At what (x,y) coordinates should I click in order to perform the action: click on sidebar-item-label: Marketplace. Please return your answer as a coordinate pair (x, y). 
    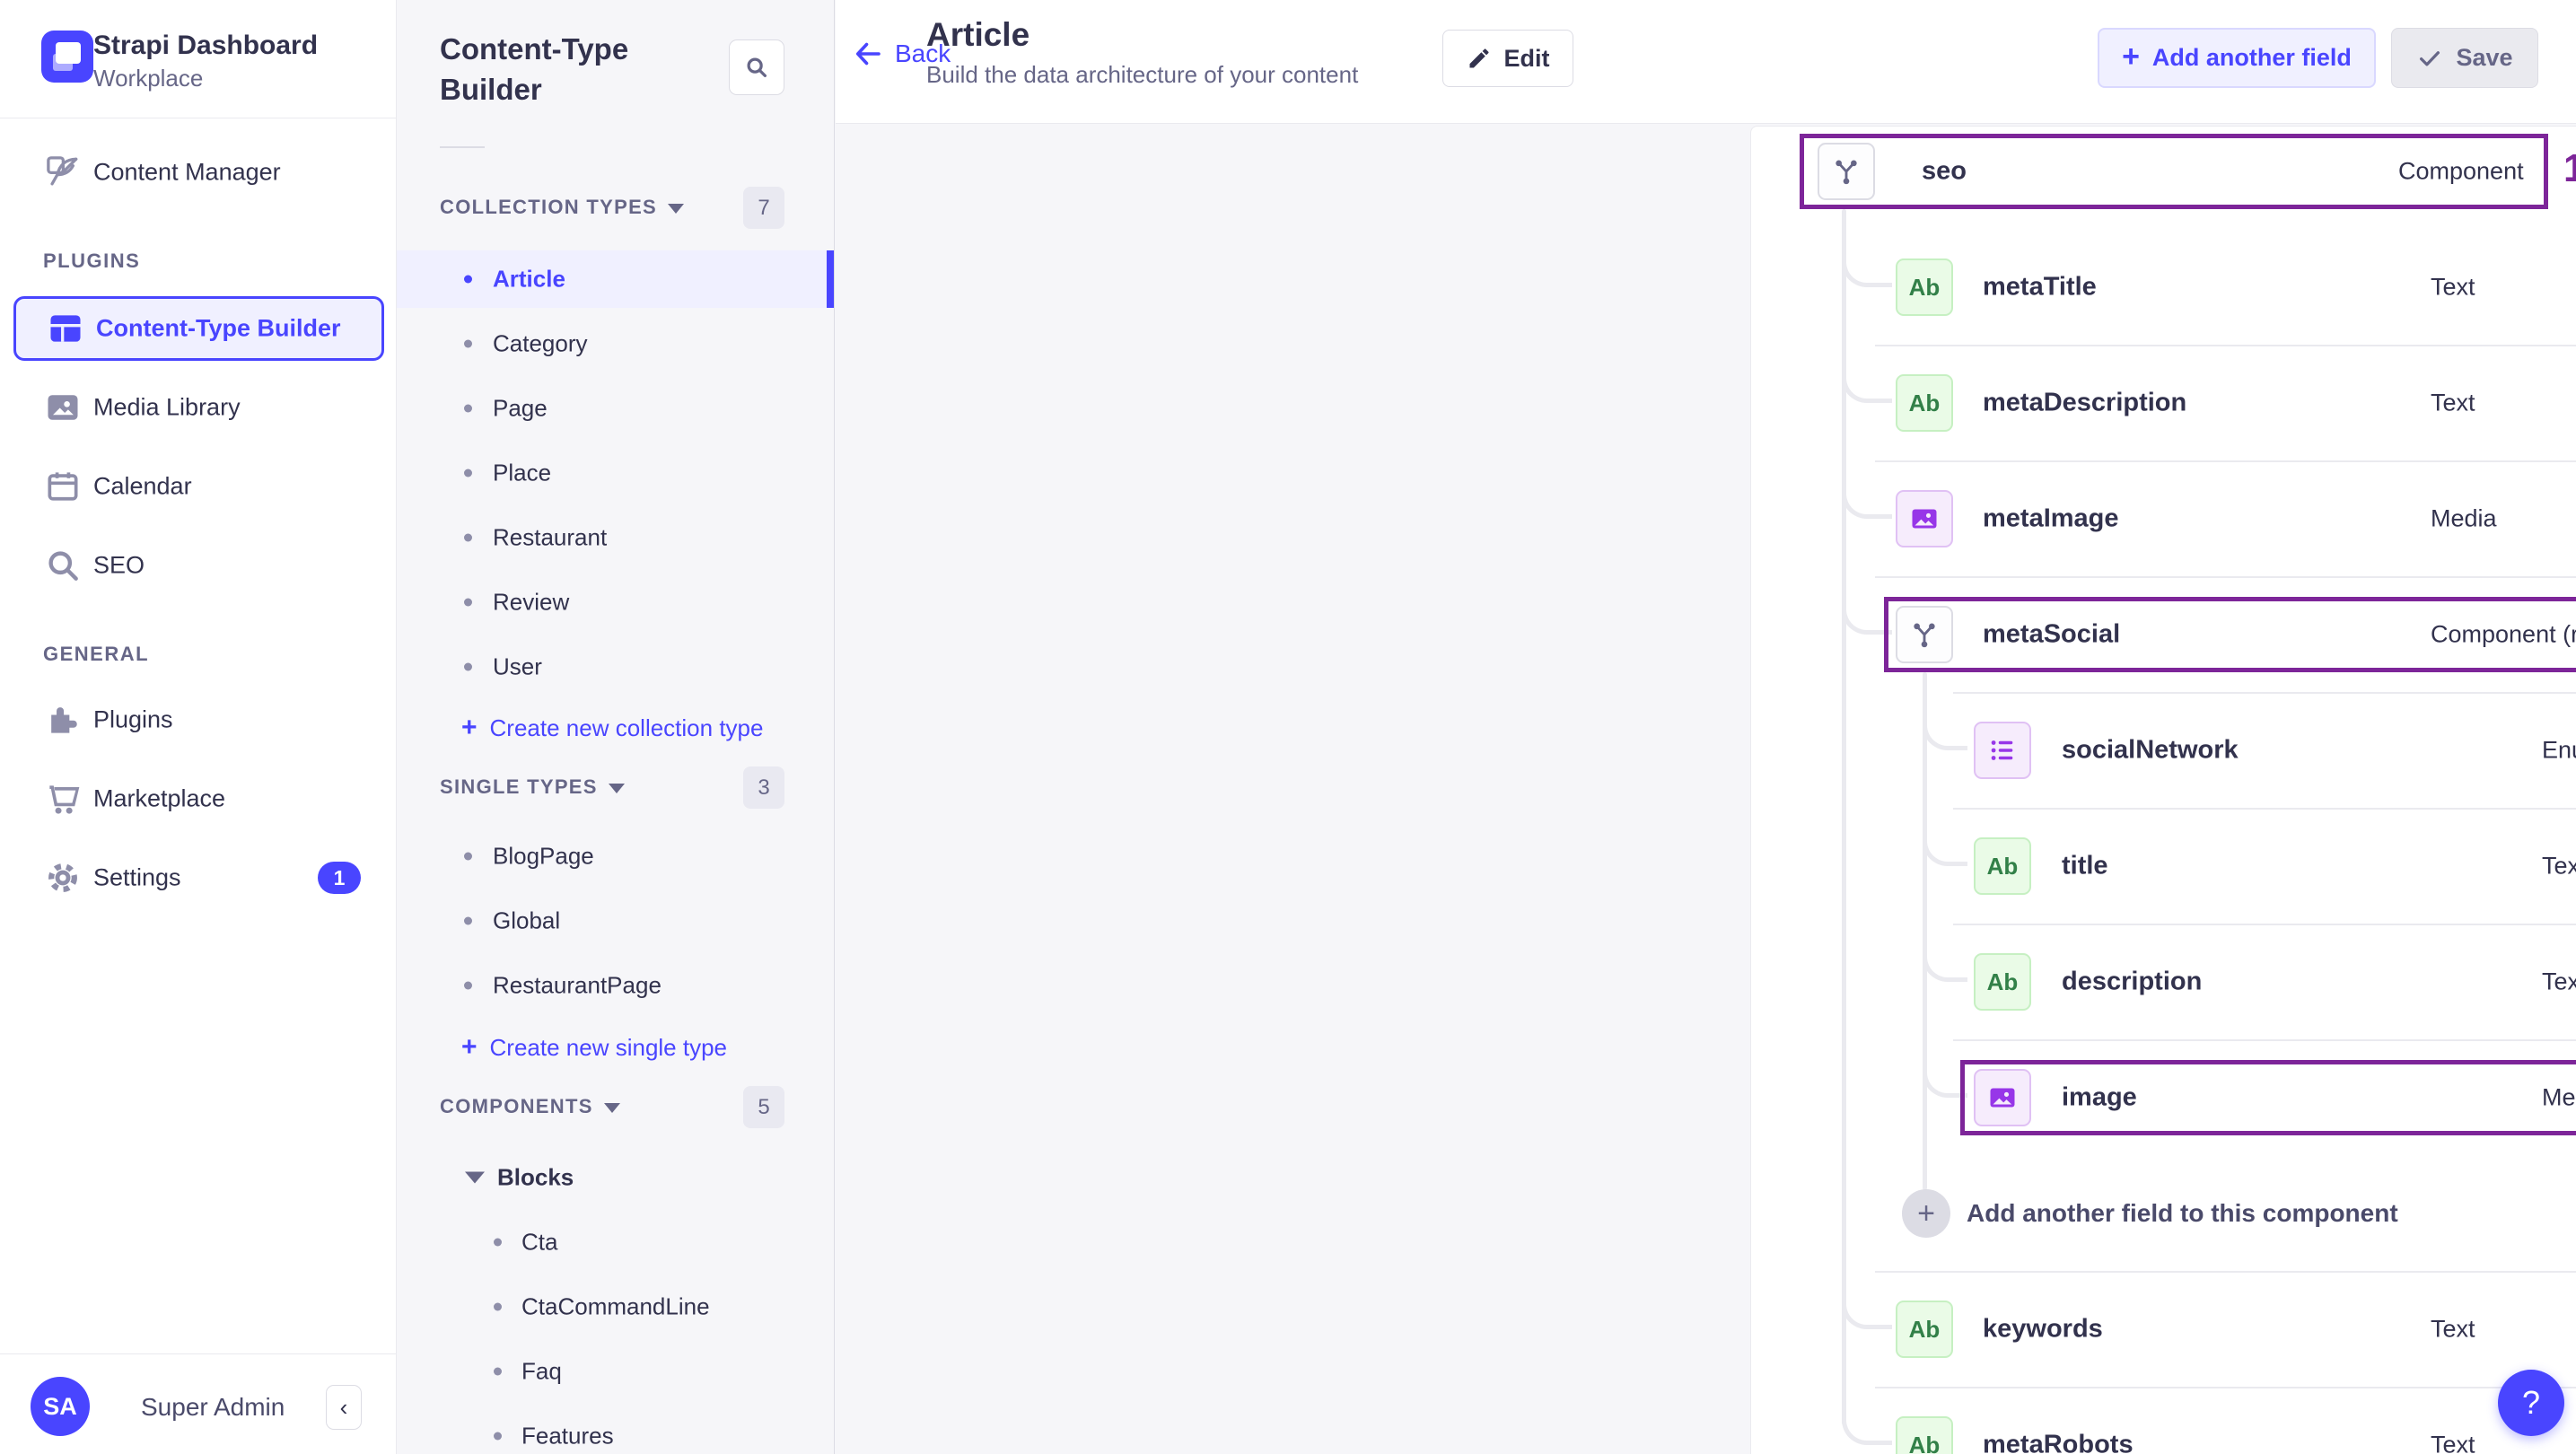
    Looking at the image, I should click on (159, 798).